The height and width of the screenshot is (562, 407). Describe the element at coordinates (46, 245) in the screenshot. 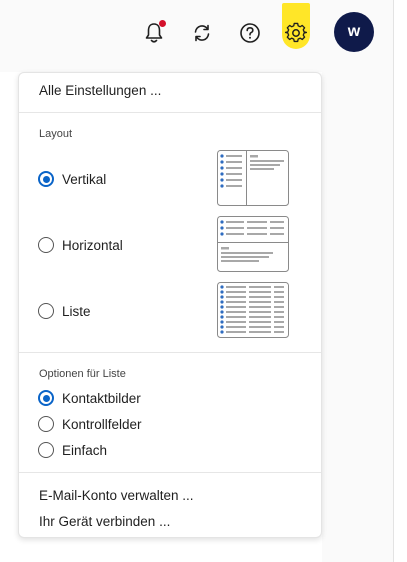

I see `radio-horizontal` at that location.